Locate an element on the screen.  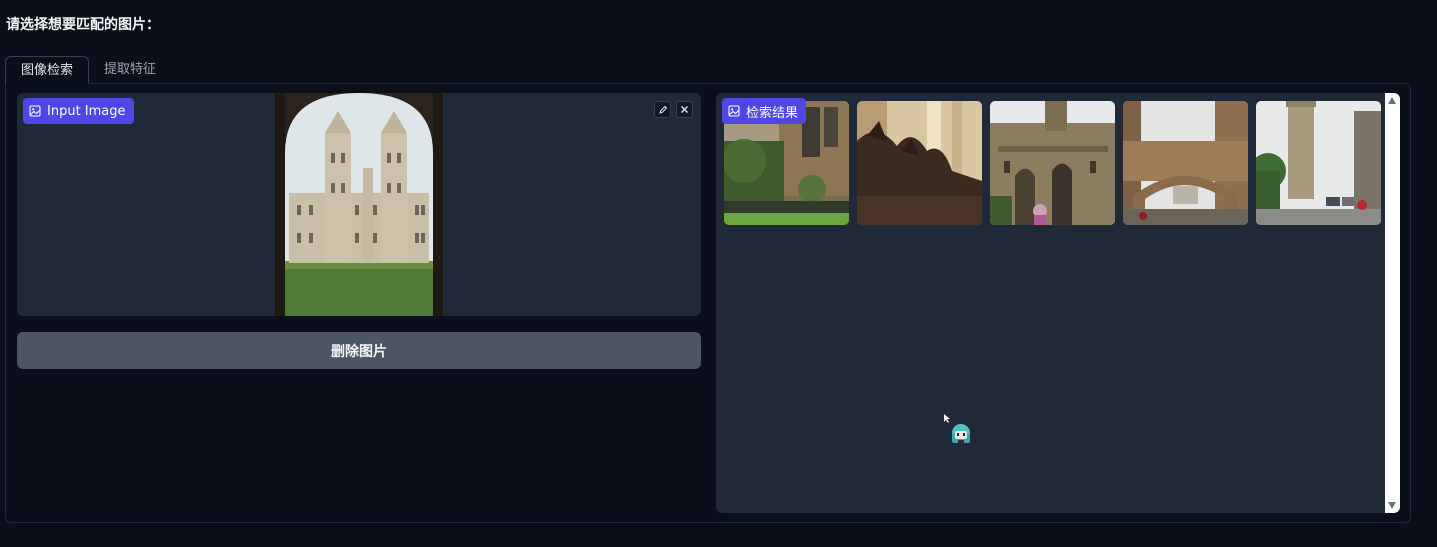
tab-bar: 图像检索 提取特征 is located at coordinates (88, 70).